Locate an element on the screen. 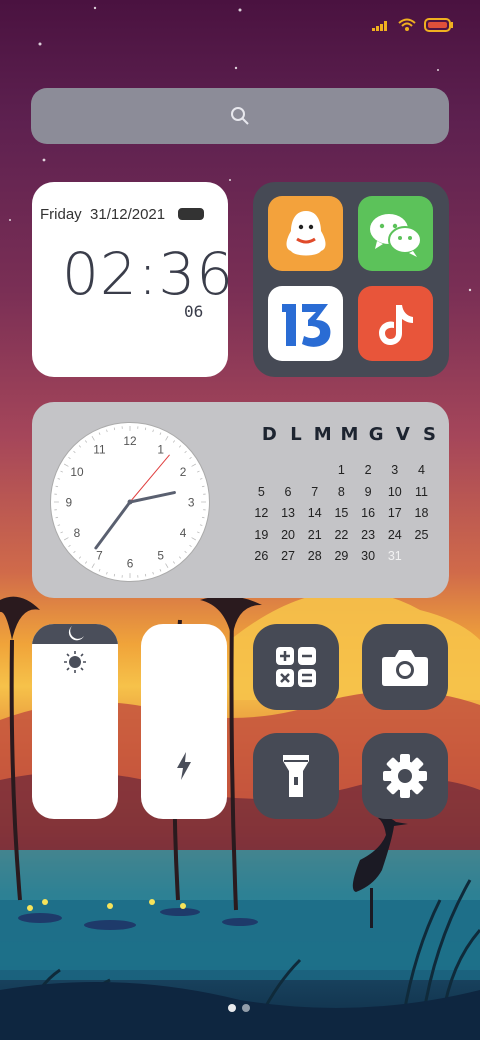  search-bar is located at coordinates (240, 116).